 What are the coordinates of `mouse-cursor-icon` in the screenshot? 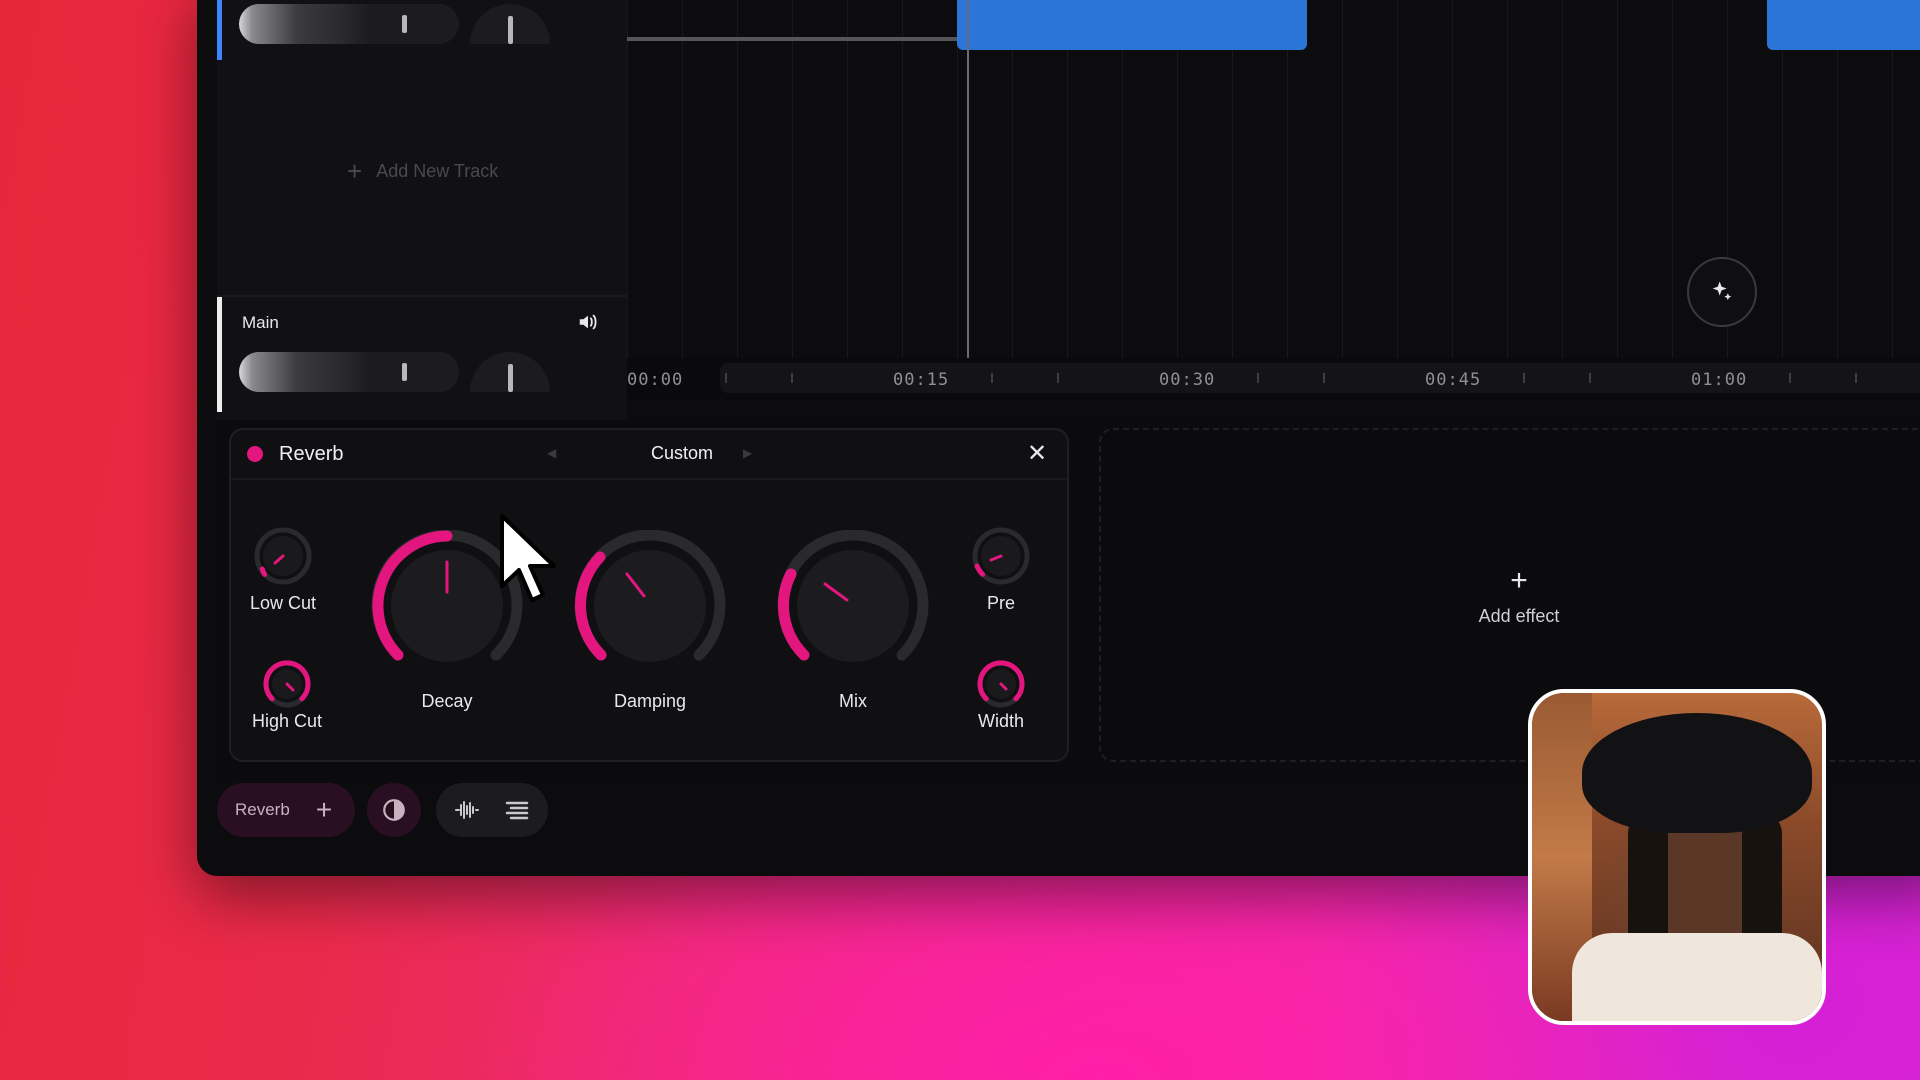 It's located at (528, 558).